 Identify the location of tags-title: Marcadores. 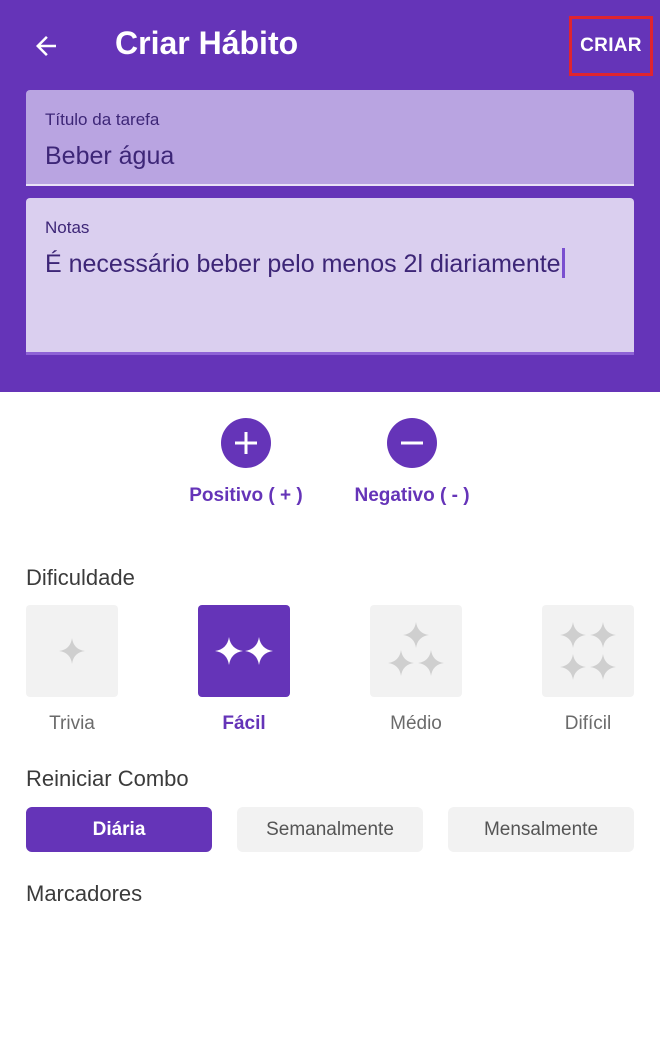
(84, 893).